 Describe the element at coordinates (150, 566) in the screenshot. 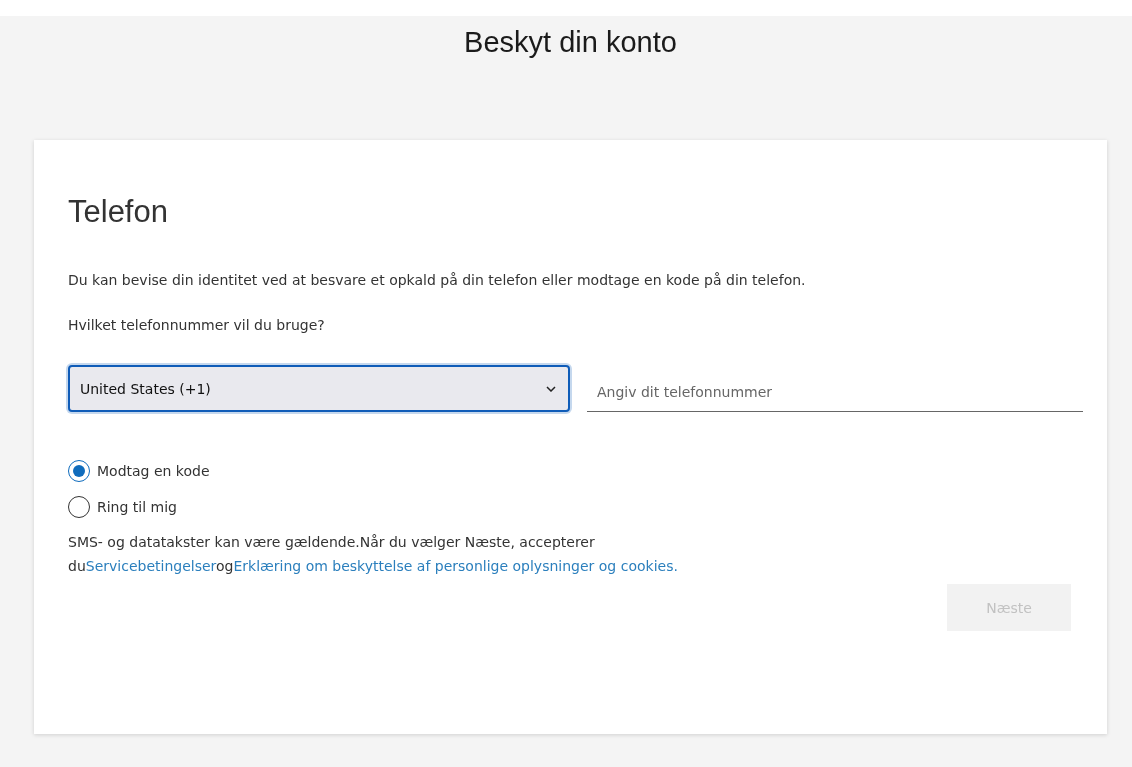

I see `legal-link: Servicebetingelser` at that location.